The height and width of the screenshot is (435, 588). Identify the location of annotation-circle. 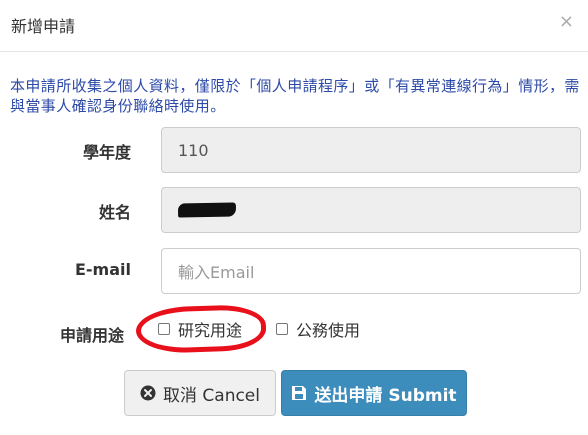
(201, 329).